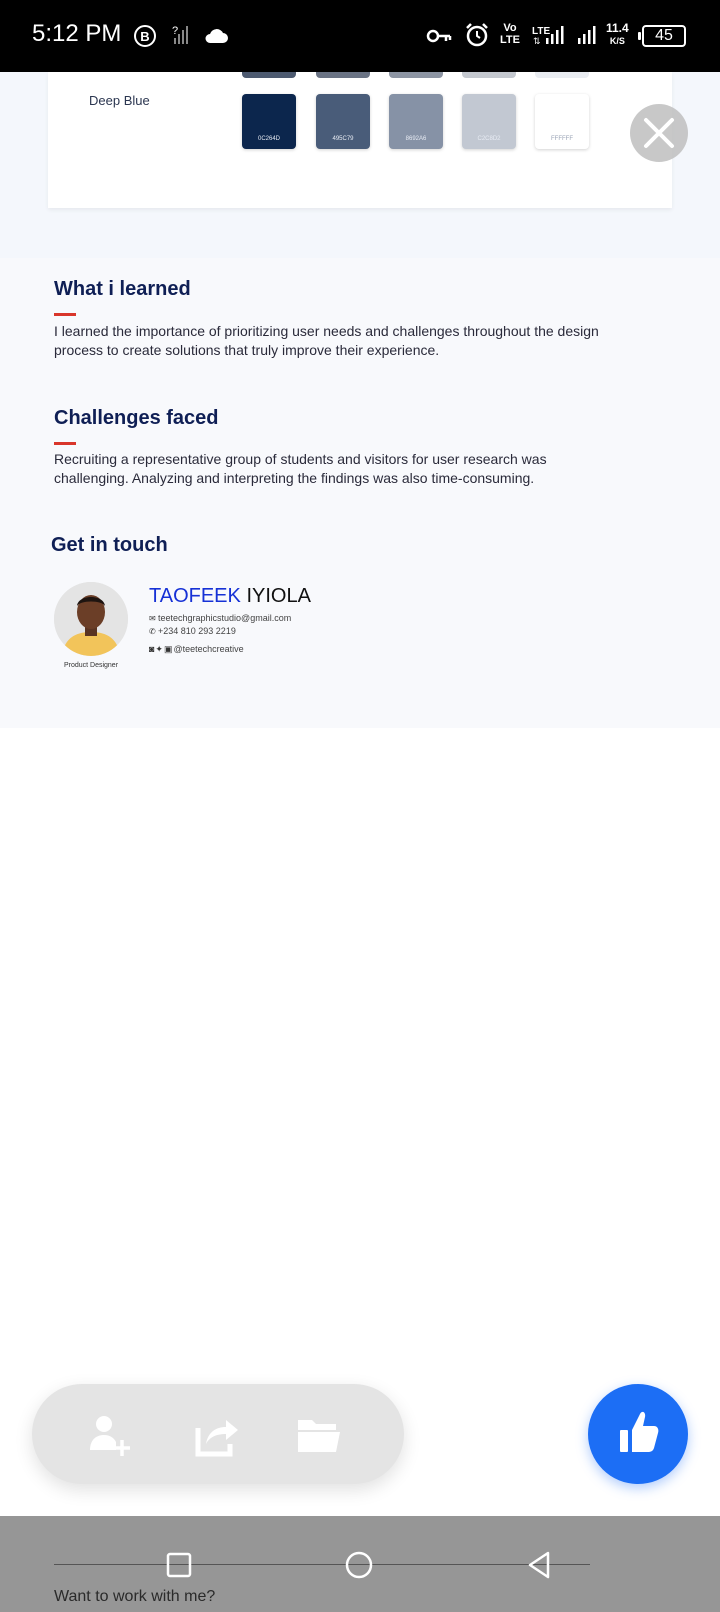 The width and height of the screenshot is (720, 1612). Describe the element at coordinates (65, 443) in the screenshot. I see `challenges-divider` at that location.